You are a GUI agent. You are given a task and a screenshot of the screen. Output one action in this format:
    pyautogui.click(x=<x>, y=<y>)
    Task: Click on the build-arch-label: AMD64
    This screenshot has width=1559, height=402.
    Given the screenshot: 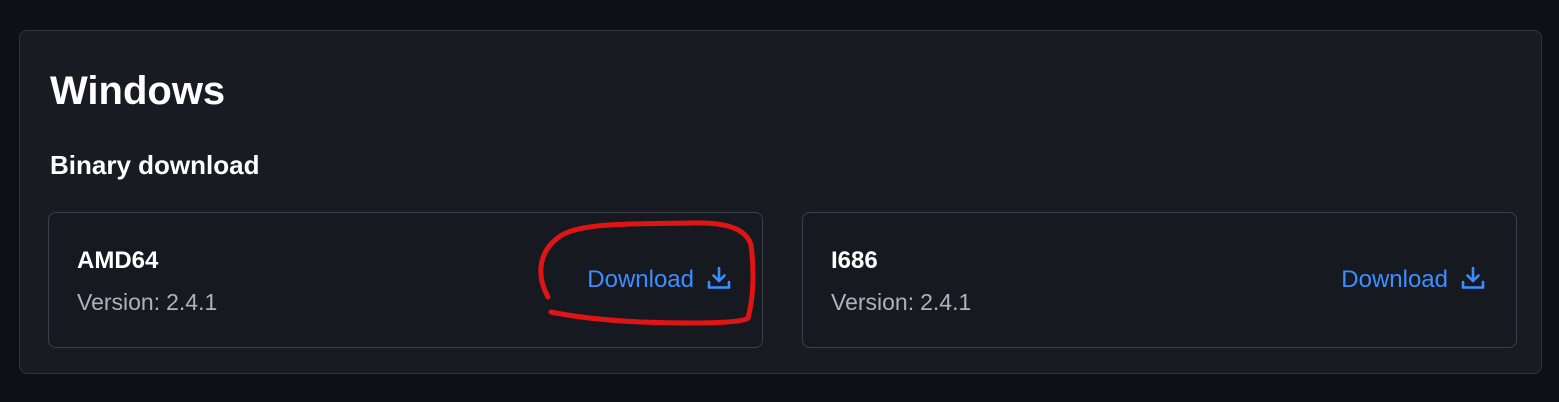 What is the action you would take?
    pyautogui.click(x=118, y=260)
    